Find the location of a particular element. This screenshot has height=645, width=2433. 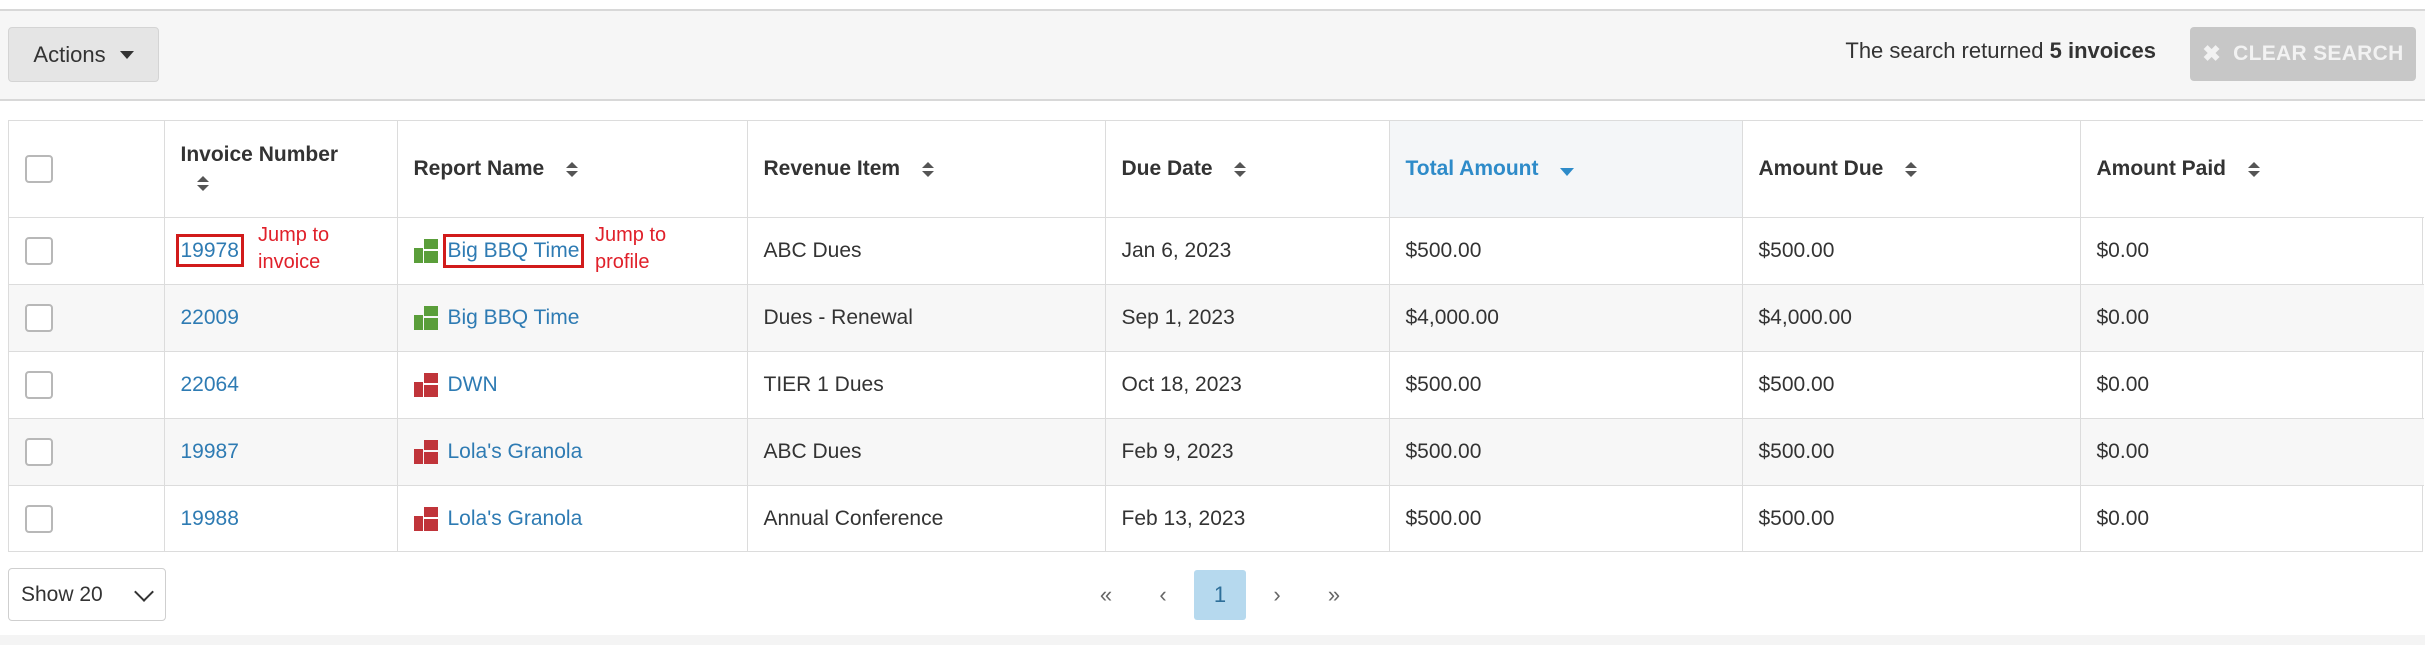

invoice-link: 19988 is located at coordinates (210, 518).